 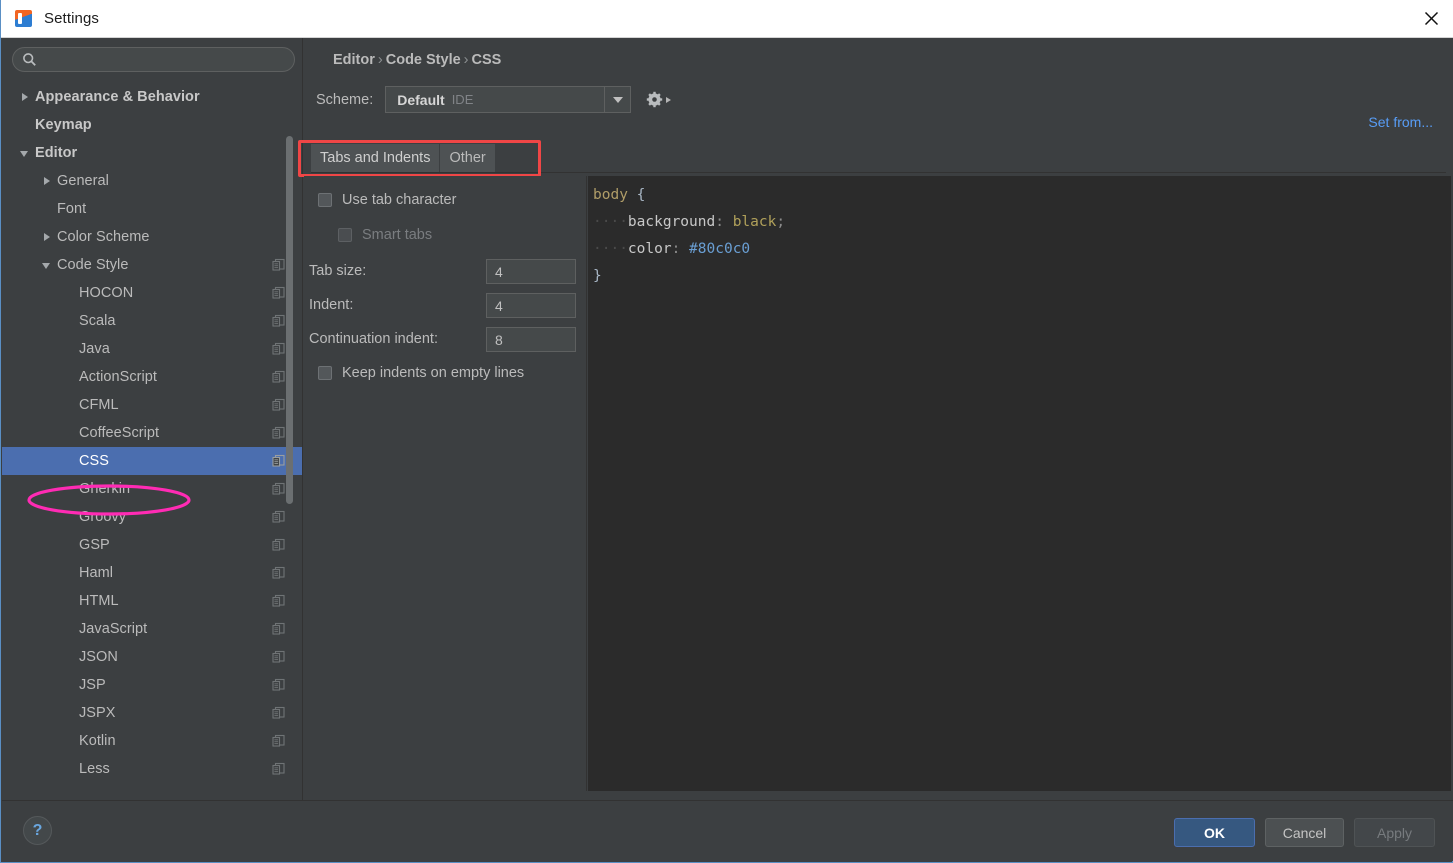 What do you see at coordinates (375, 158) in the screenshot?
I see `tab-tabs-and-indents: Tabs and Indents` at bounding box center [375, 158].